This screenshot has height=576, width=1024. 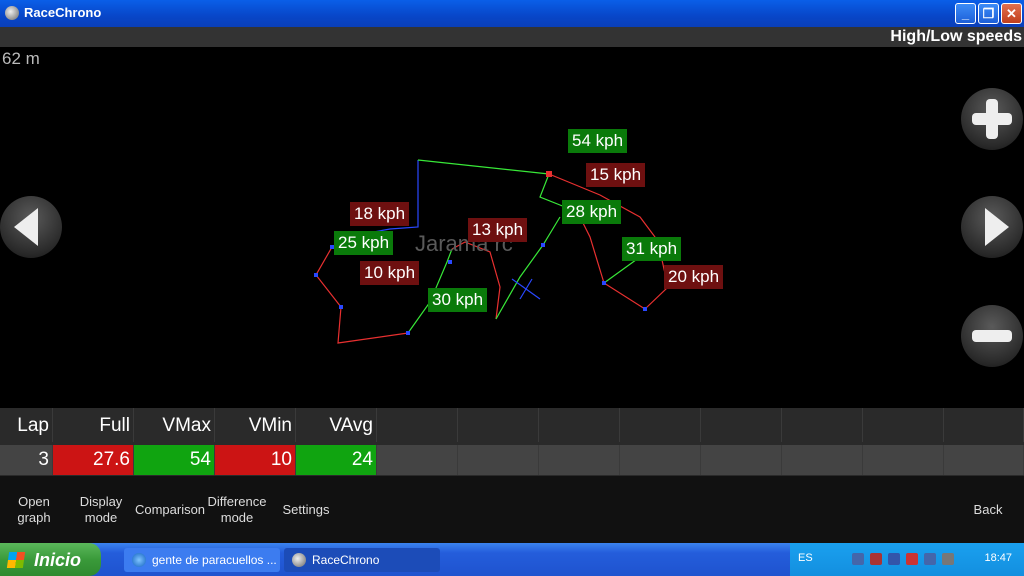 I want to click on arrow-left-icon, so click(x=26, y=227).